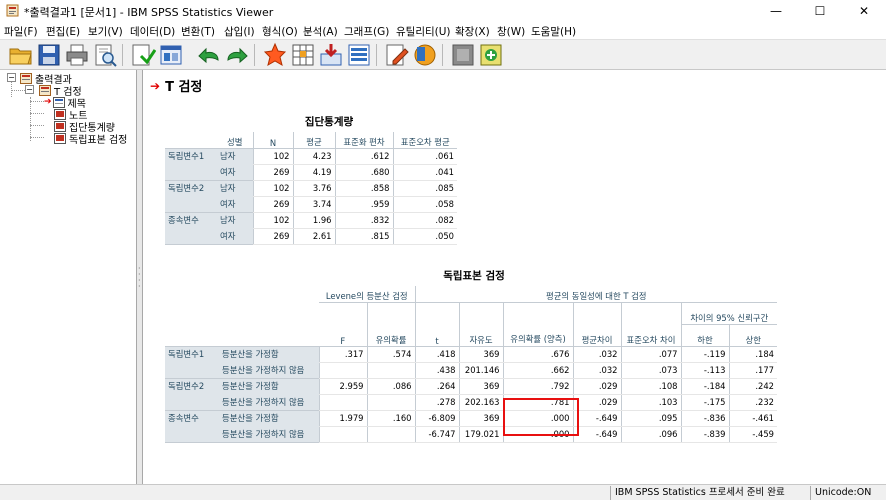 The height and width of the screenshot is (500, 886). Describe the element at coordinates (436, 386) in the screenshot. I see `table-cell: .264` at that location.